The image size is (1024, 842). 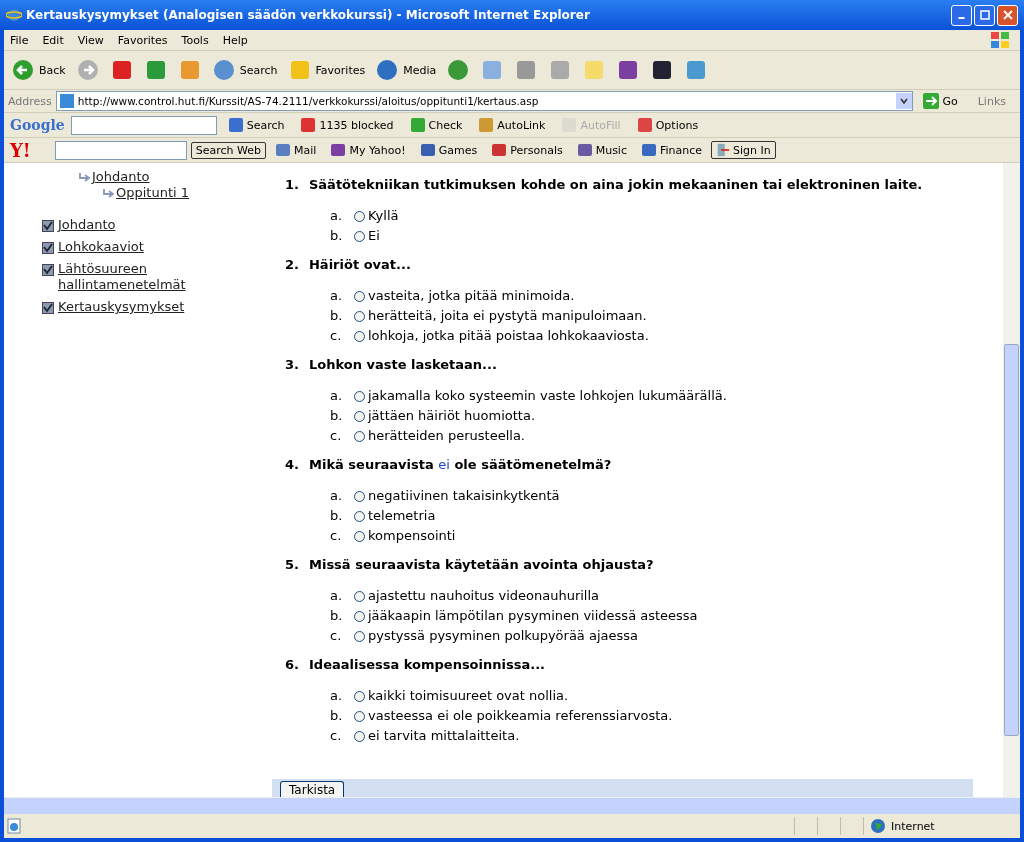 I want to click on caret-icon, so click(x=904, y=101).